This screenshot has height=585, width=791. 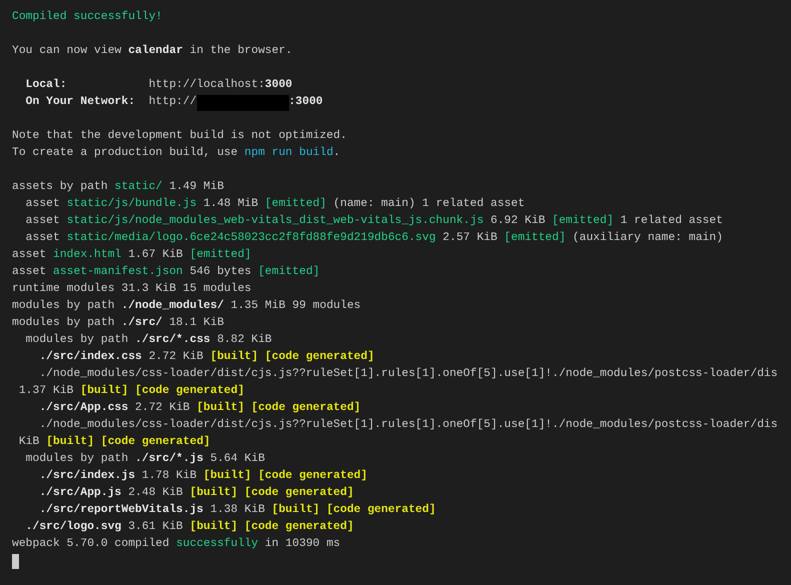 I want to click on terminal-text: npm run build, so click(x=289, y=153).